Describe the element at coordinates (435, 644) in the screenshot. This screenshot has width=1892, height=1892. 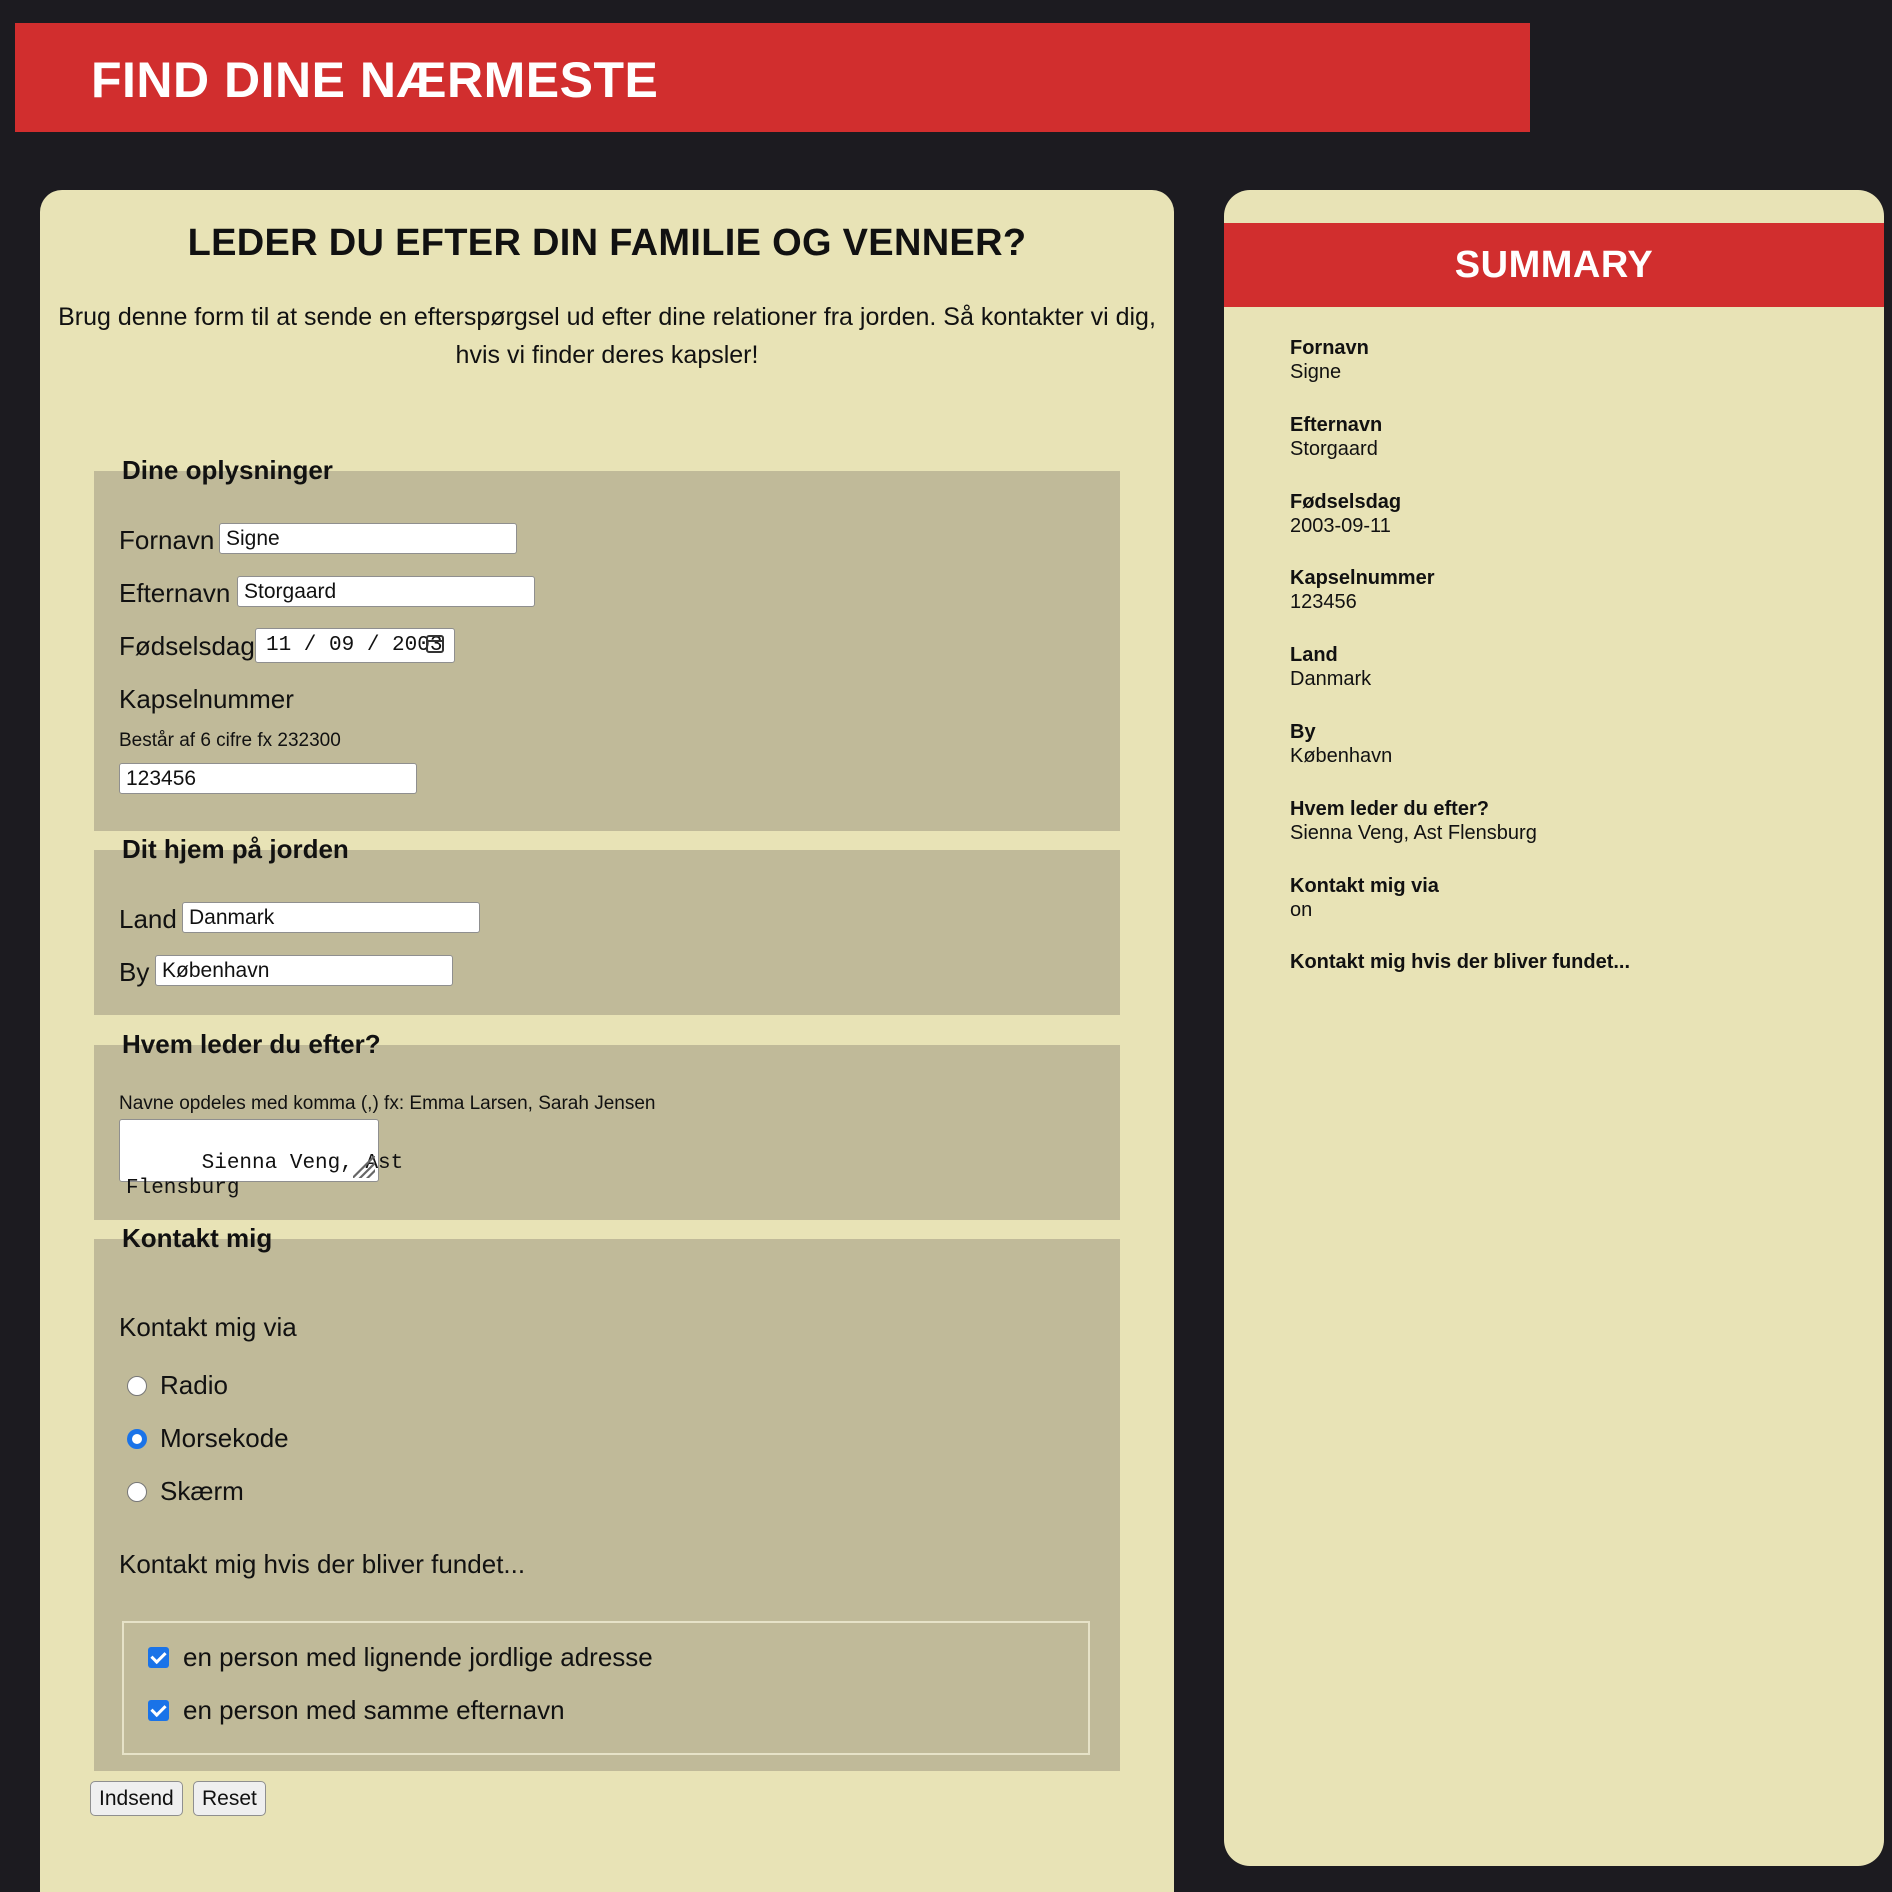
I see `calendar-icon` at that location.